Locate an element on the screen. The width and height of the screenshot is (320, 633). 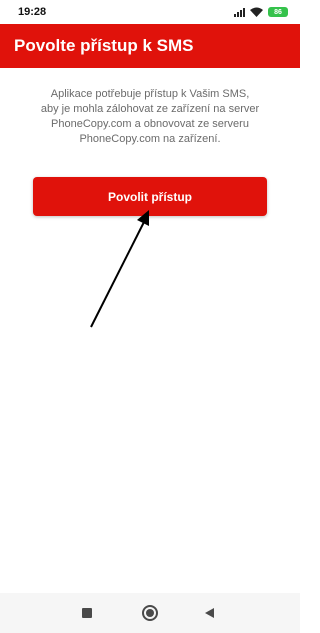
app-bar: Povolte přístup k SMS is located at coordinates (150, 46).